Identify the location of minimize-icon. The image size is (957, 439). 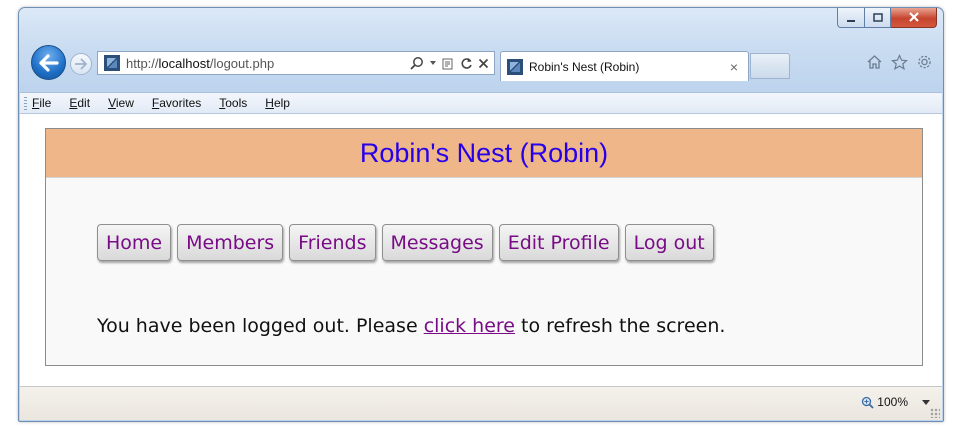
(851, 20).